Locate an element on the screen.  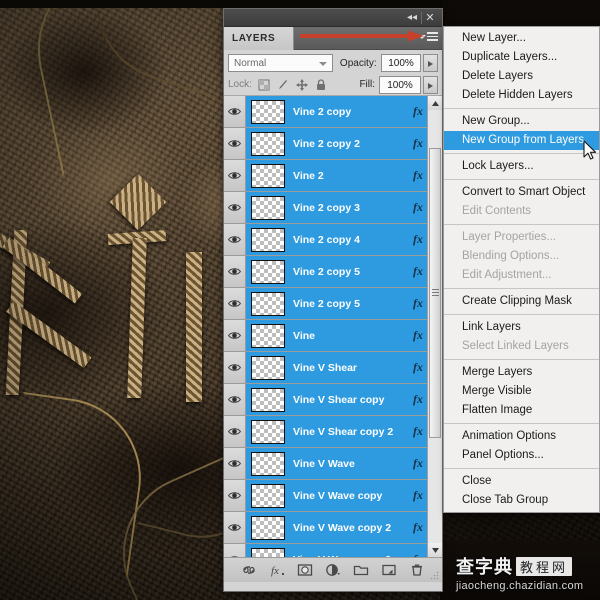
menu-item: Animation Options is located at coordinates (521, 436).